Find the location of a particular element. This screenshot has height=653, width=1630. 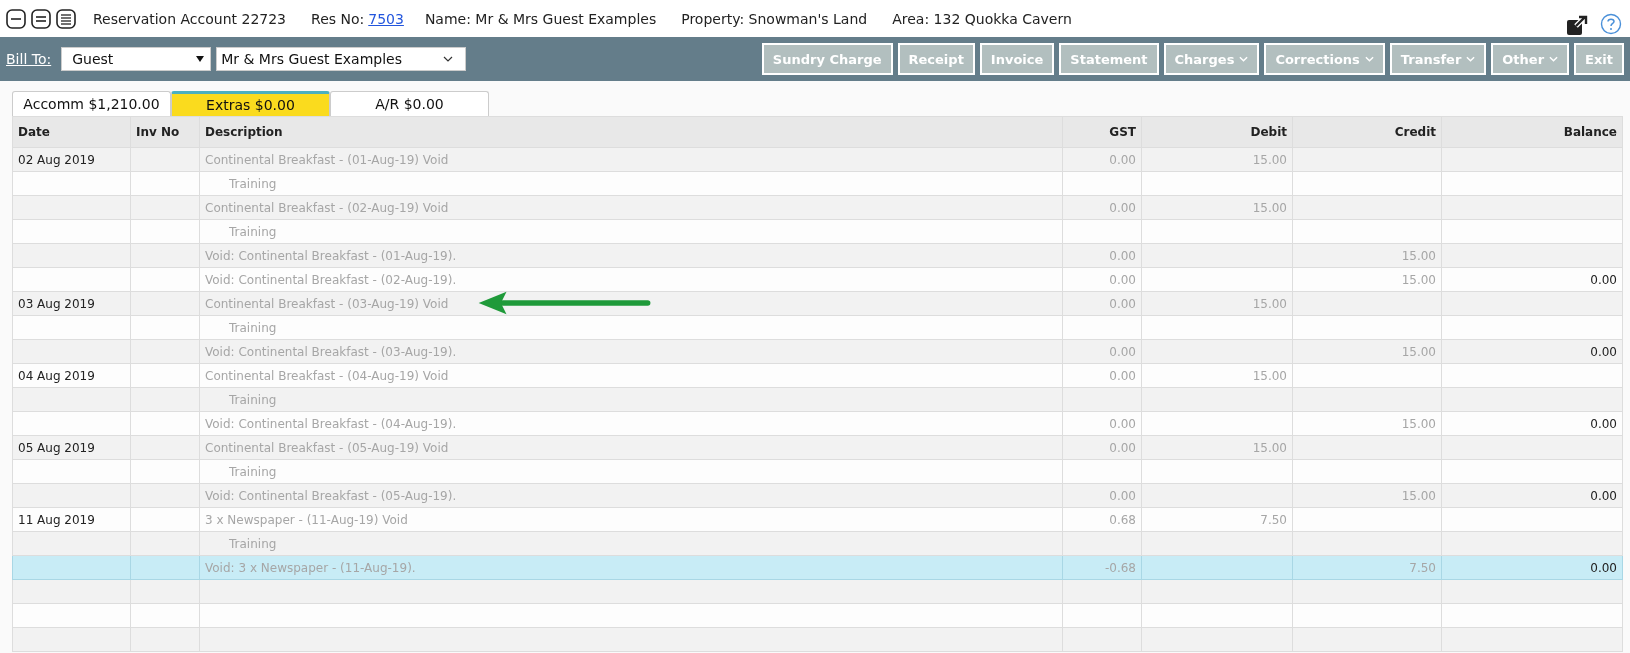

tab: Accomm $1,210.00 is located at coordinates (91, 103).